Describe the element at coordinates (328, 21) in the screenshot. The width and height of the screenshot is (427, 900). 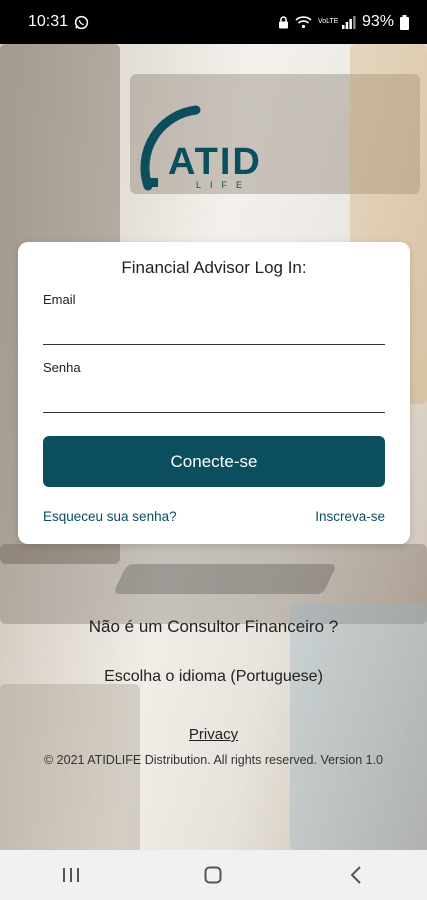
I see `volte-label: VoLTE` at that location.